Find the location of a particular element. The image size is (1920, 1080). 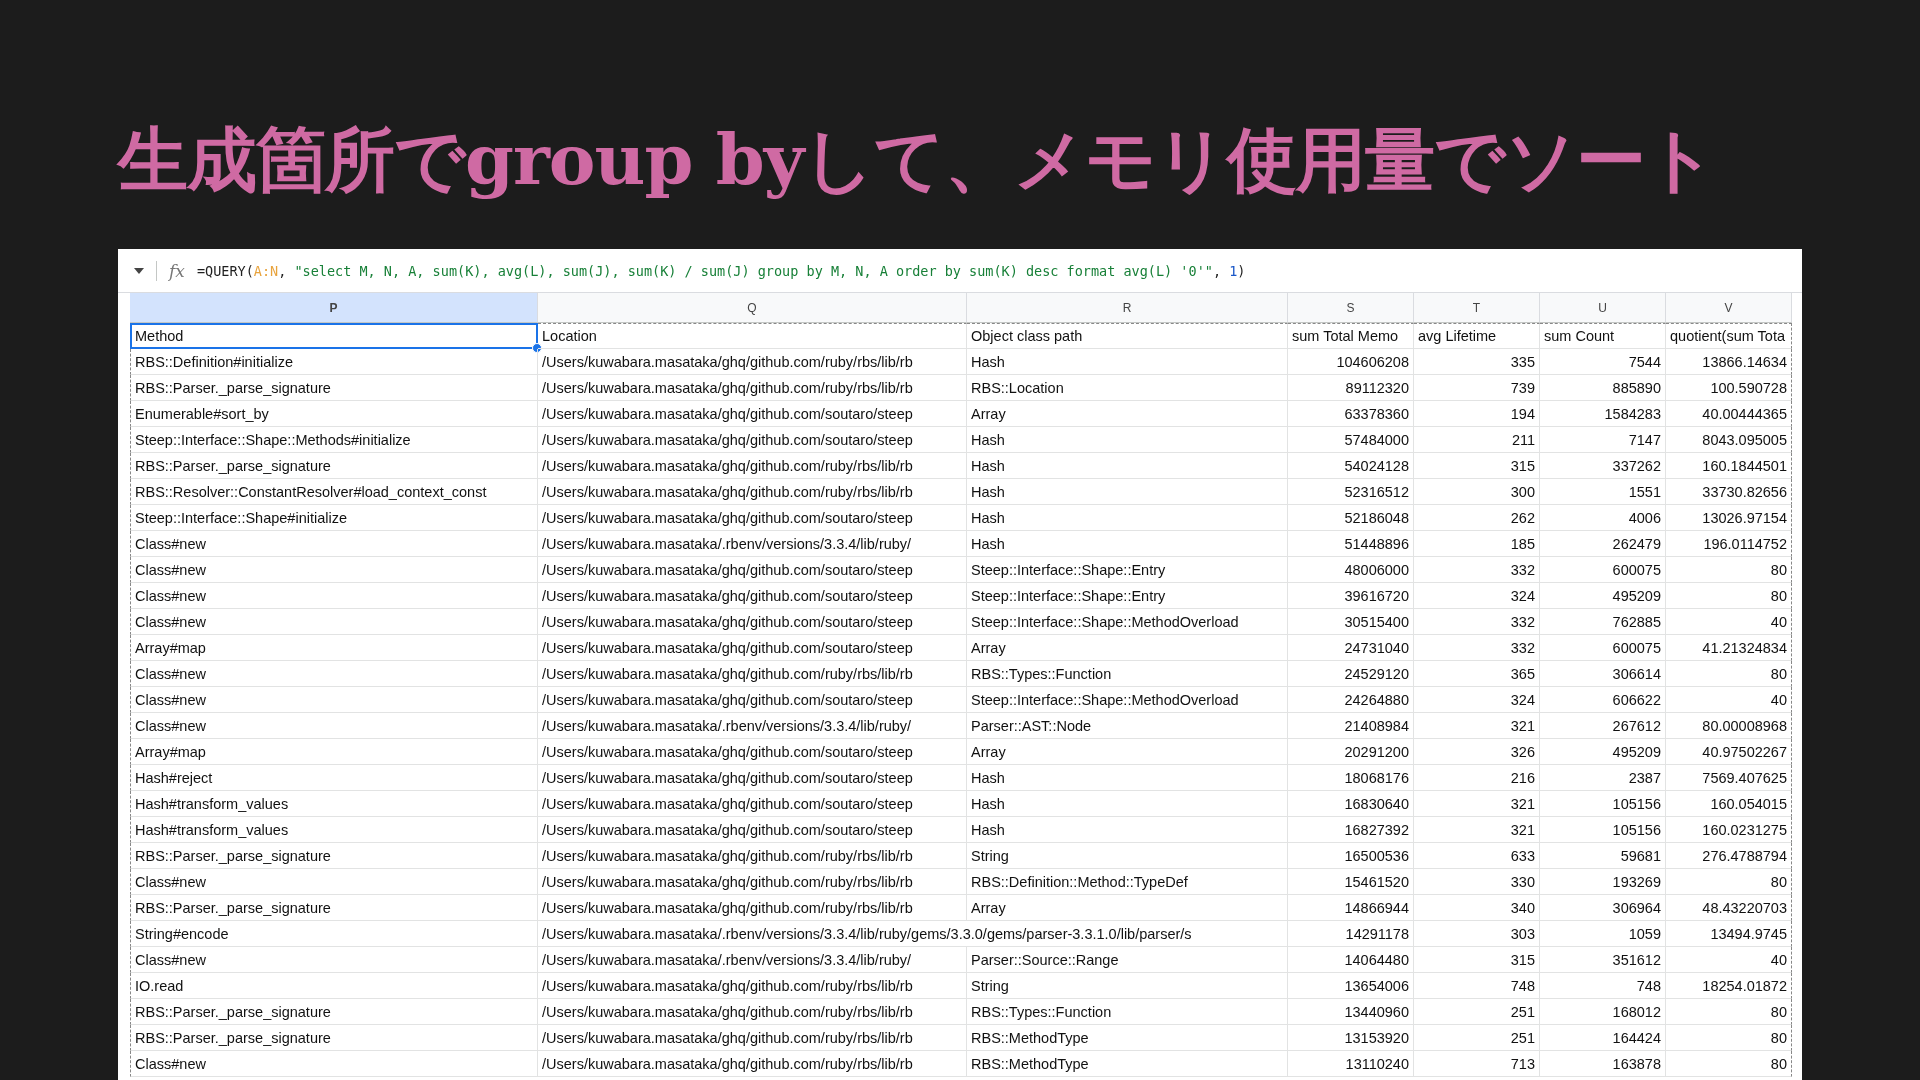

formula-field: =QUERY(A:N, "select M, N, A, sum(K), avg(L), sum(J), sum(K) / sum(J) group by M, N, A order by sum(K) desc format avg(L) '0'", 1) is located at coordinates (721, 270).